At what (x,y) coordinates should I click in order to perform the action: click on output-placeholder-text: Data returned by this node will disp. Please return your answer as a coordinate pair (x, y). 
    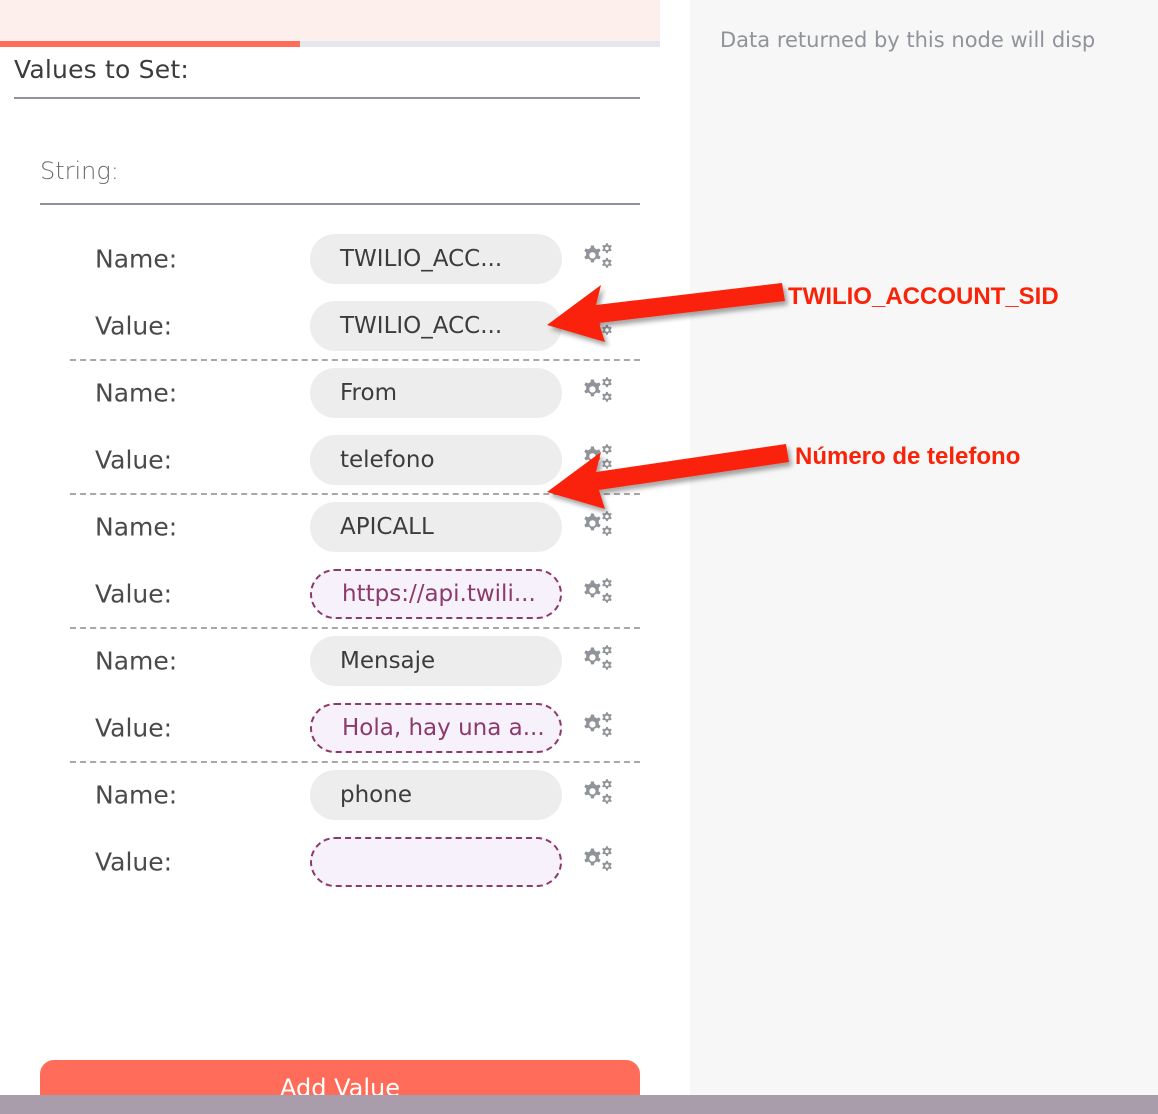
    Looking at the image, I should click on (908, 40).